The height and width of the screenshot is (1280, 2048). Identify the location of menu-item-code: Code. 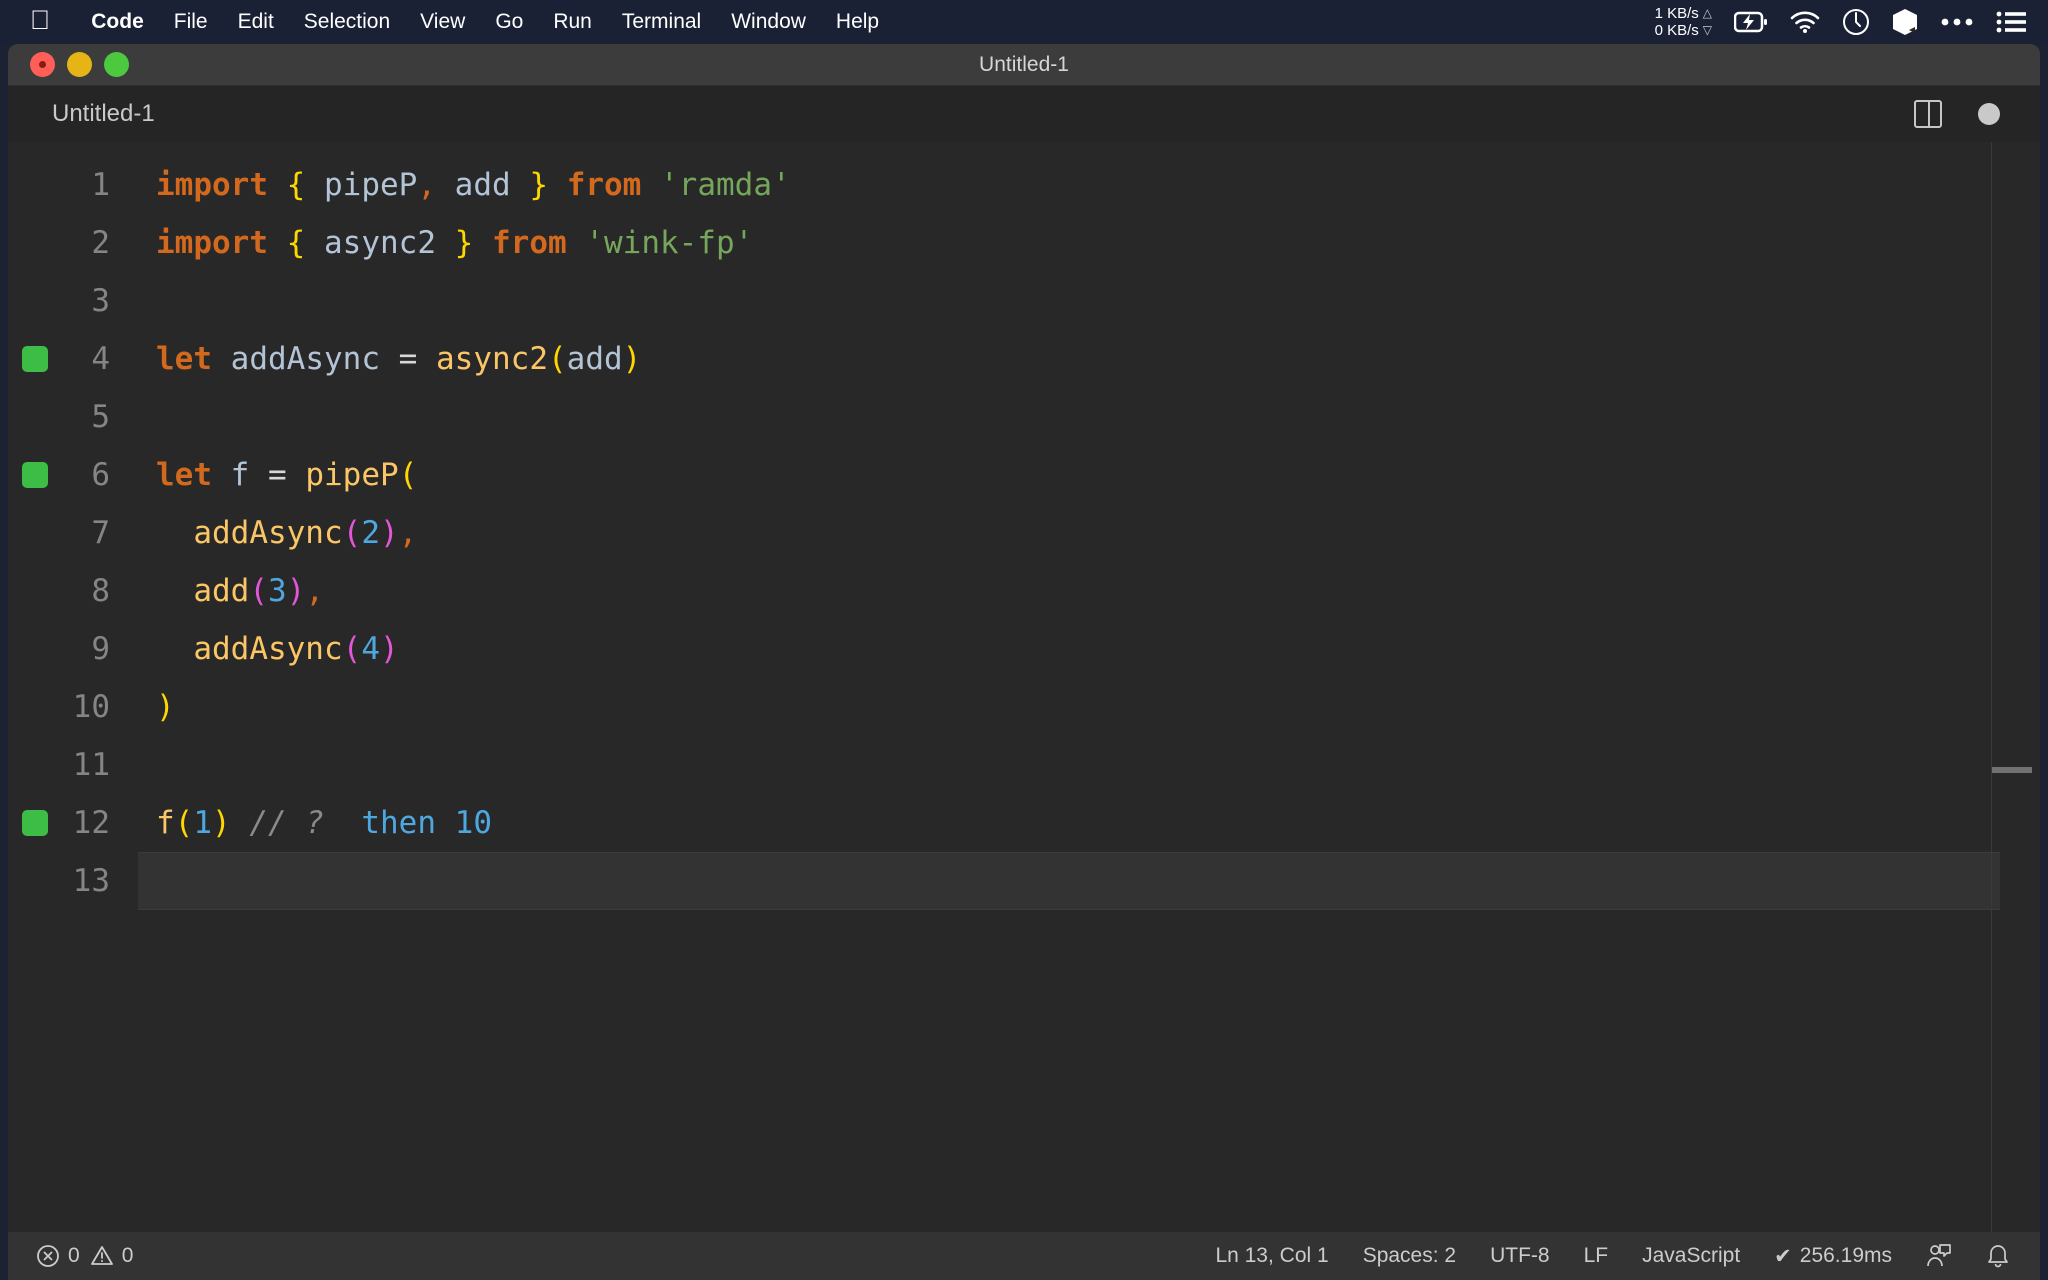
(117, 22).